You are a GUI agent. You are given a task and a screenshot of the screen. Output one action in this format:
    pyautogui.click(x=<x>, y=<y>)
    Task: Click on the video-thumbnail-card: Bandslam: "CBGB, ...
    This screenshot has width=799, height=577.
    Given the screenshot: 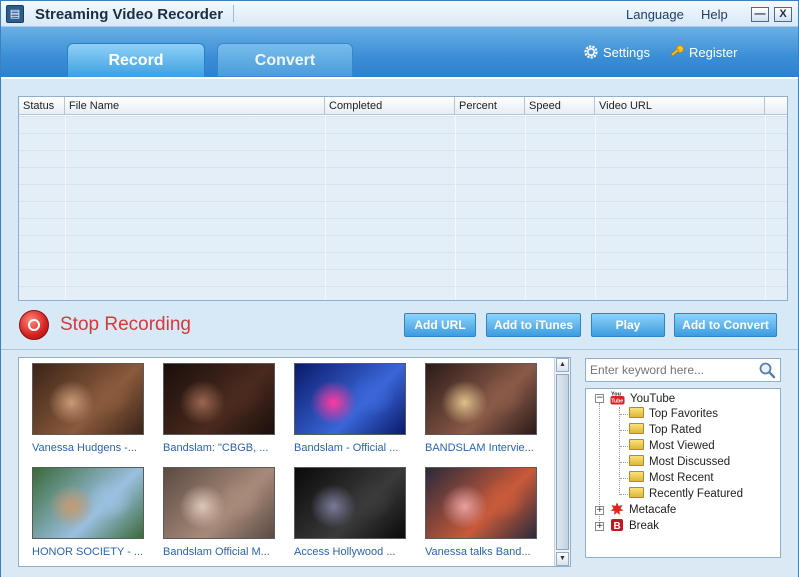 What is the action you would take?
    pyautogui.click(x=219, y=408)
    